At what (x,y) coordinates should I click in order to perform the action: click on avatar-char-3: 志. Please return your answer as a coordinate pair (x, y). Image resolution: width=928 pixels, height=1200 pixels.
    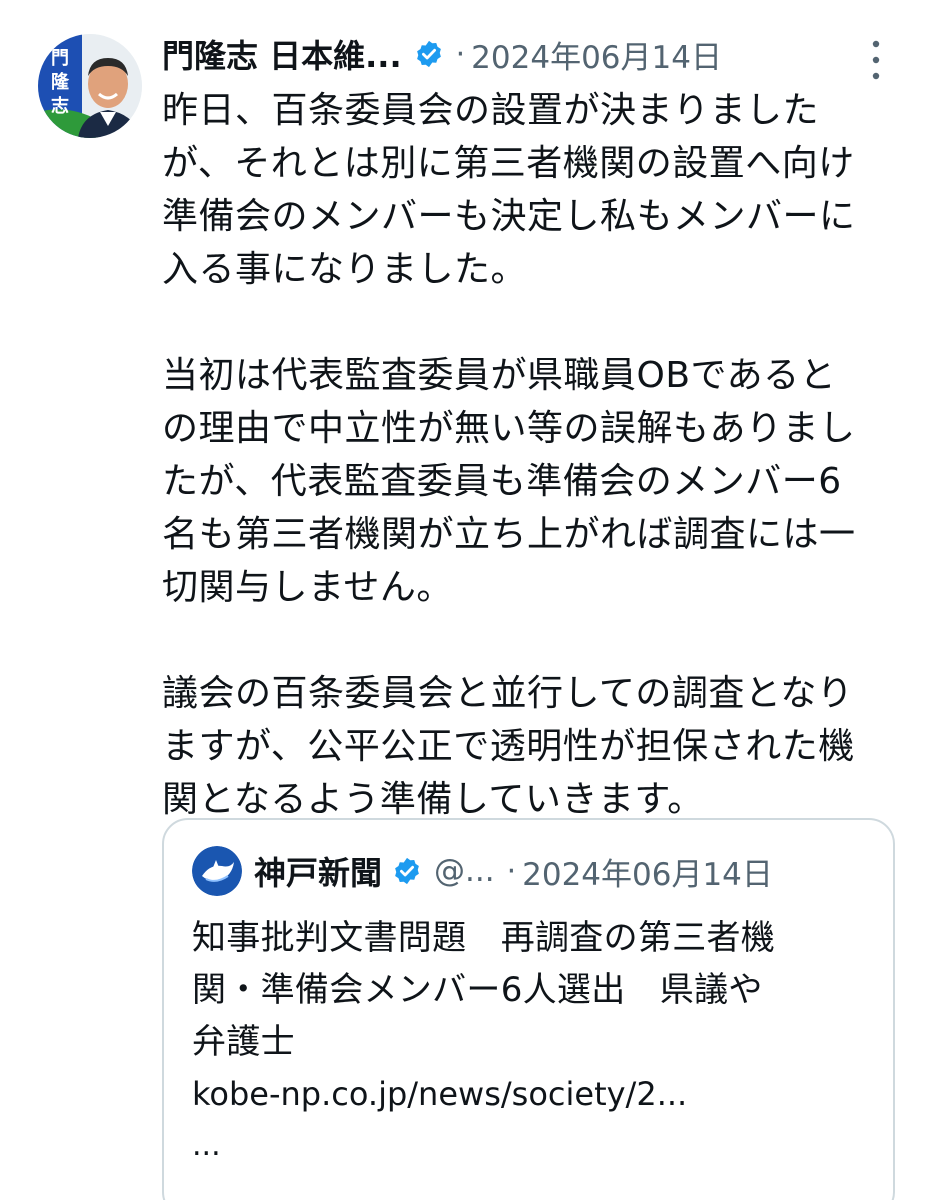
    Looking at the image, I should click on (60, 106).